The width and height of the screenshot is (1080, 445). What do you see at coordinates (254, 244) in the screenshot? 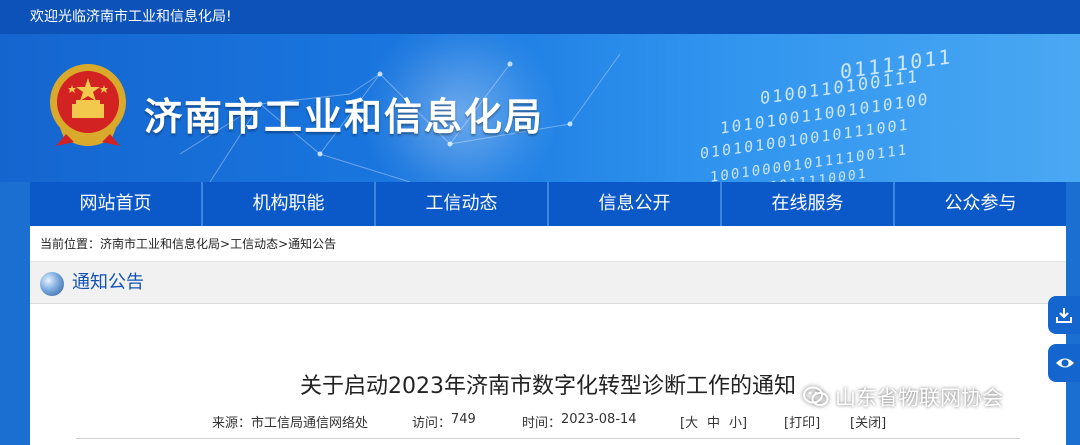
I see `breadcrumb-news-link: 工信动态` at bounding box center [254, 244].